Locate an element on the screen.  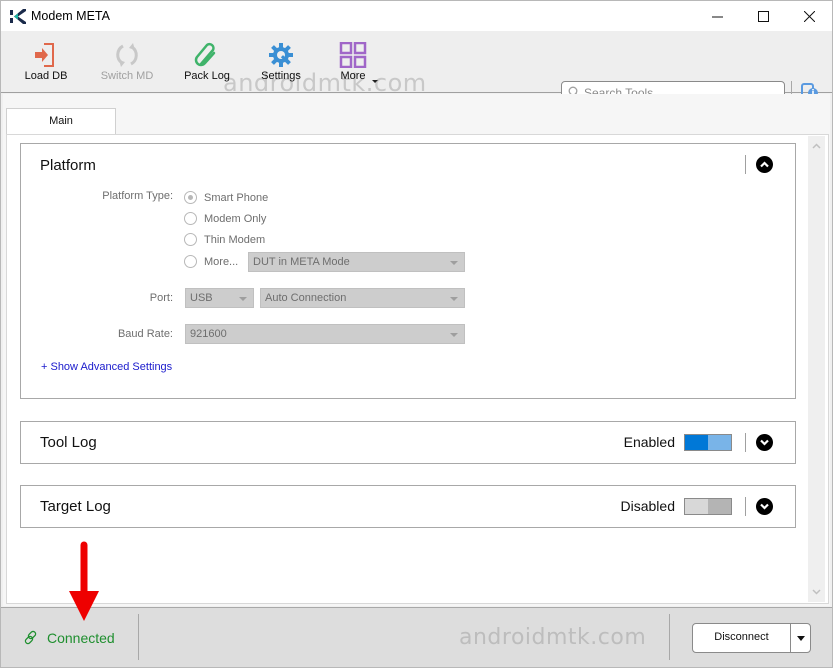
load-db-icon is located at coordinates (44, 55).